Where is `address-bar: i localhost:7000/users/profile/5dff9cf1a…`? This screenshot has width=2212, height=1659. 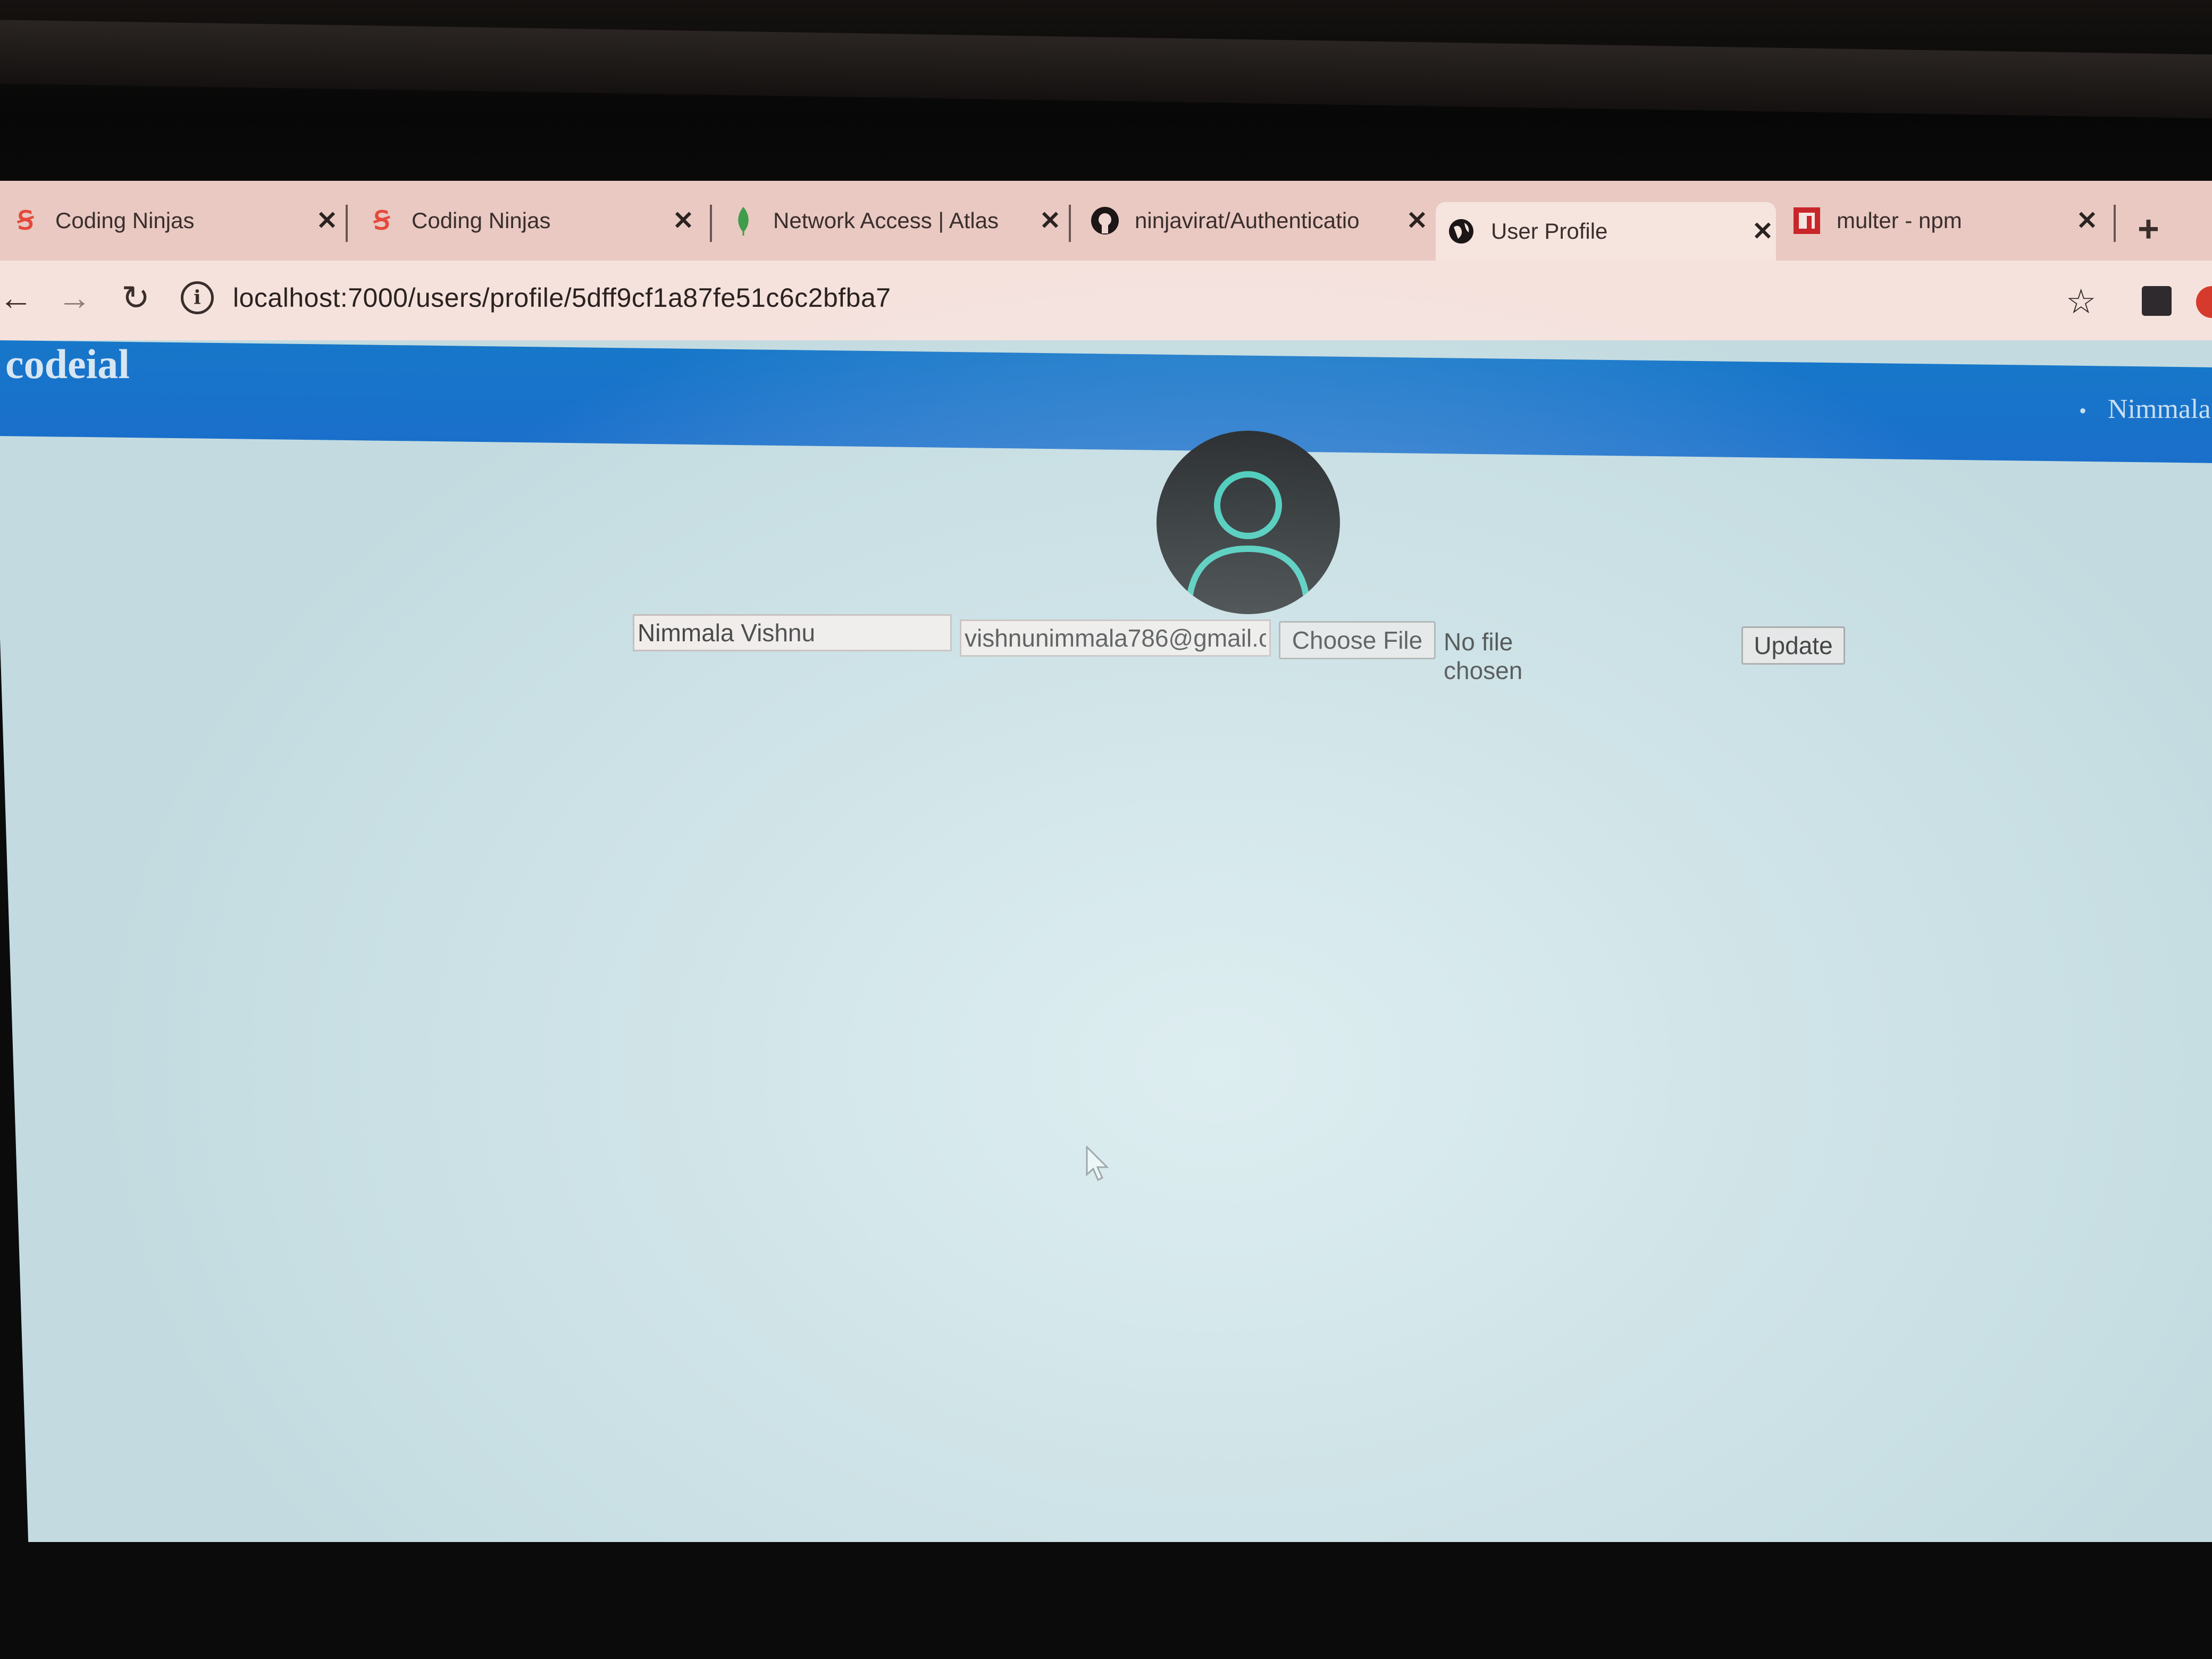
address-bar: i localhost:7000/users/profile/5dff9cf1a… is located at coordinates (1085, 297).